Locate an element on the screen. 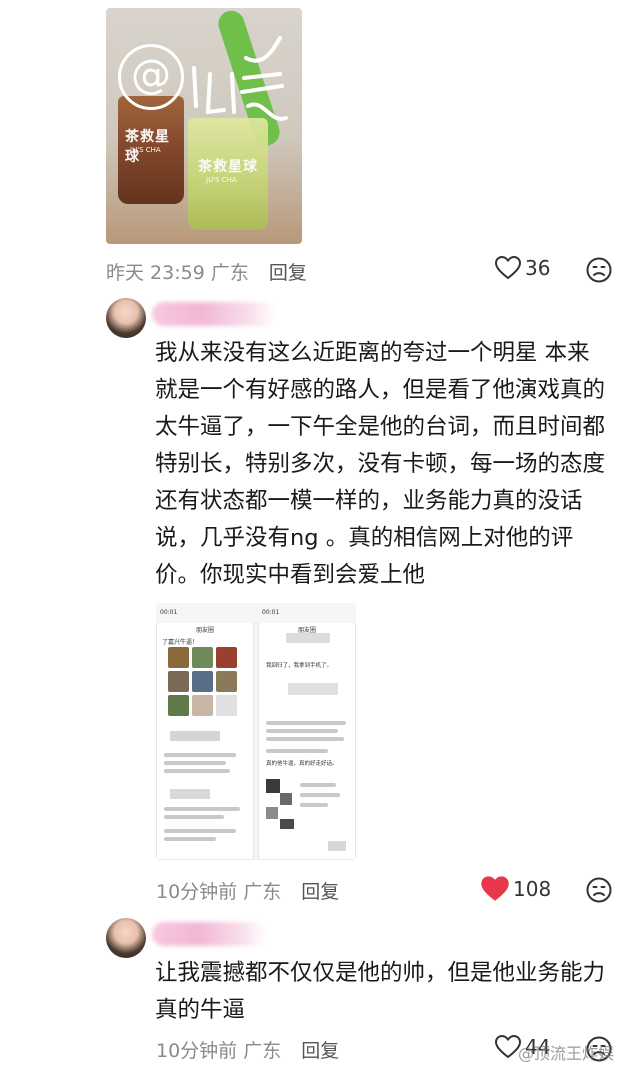 The image size is (640, 1070). comment1-meta: 10分钟前 广东 回复 is located at coordinates (247, 890).